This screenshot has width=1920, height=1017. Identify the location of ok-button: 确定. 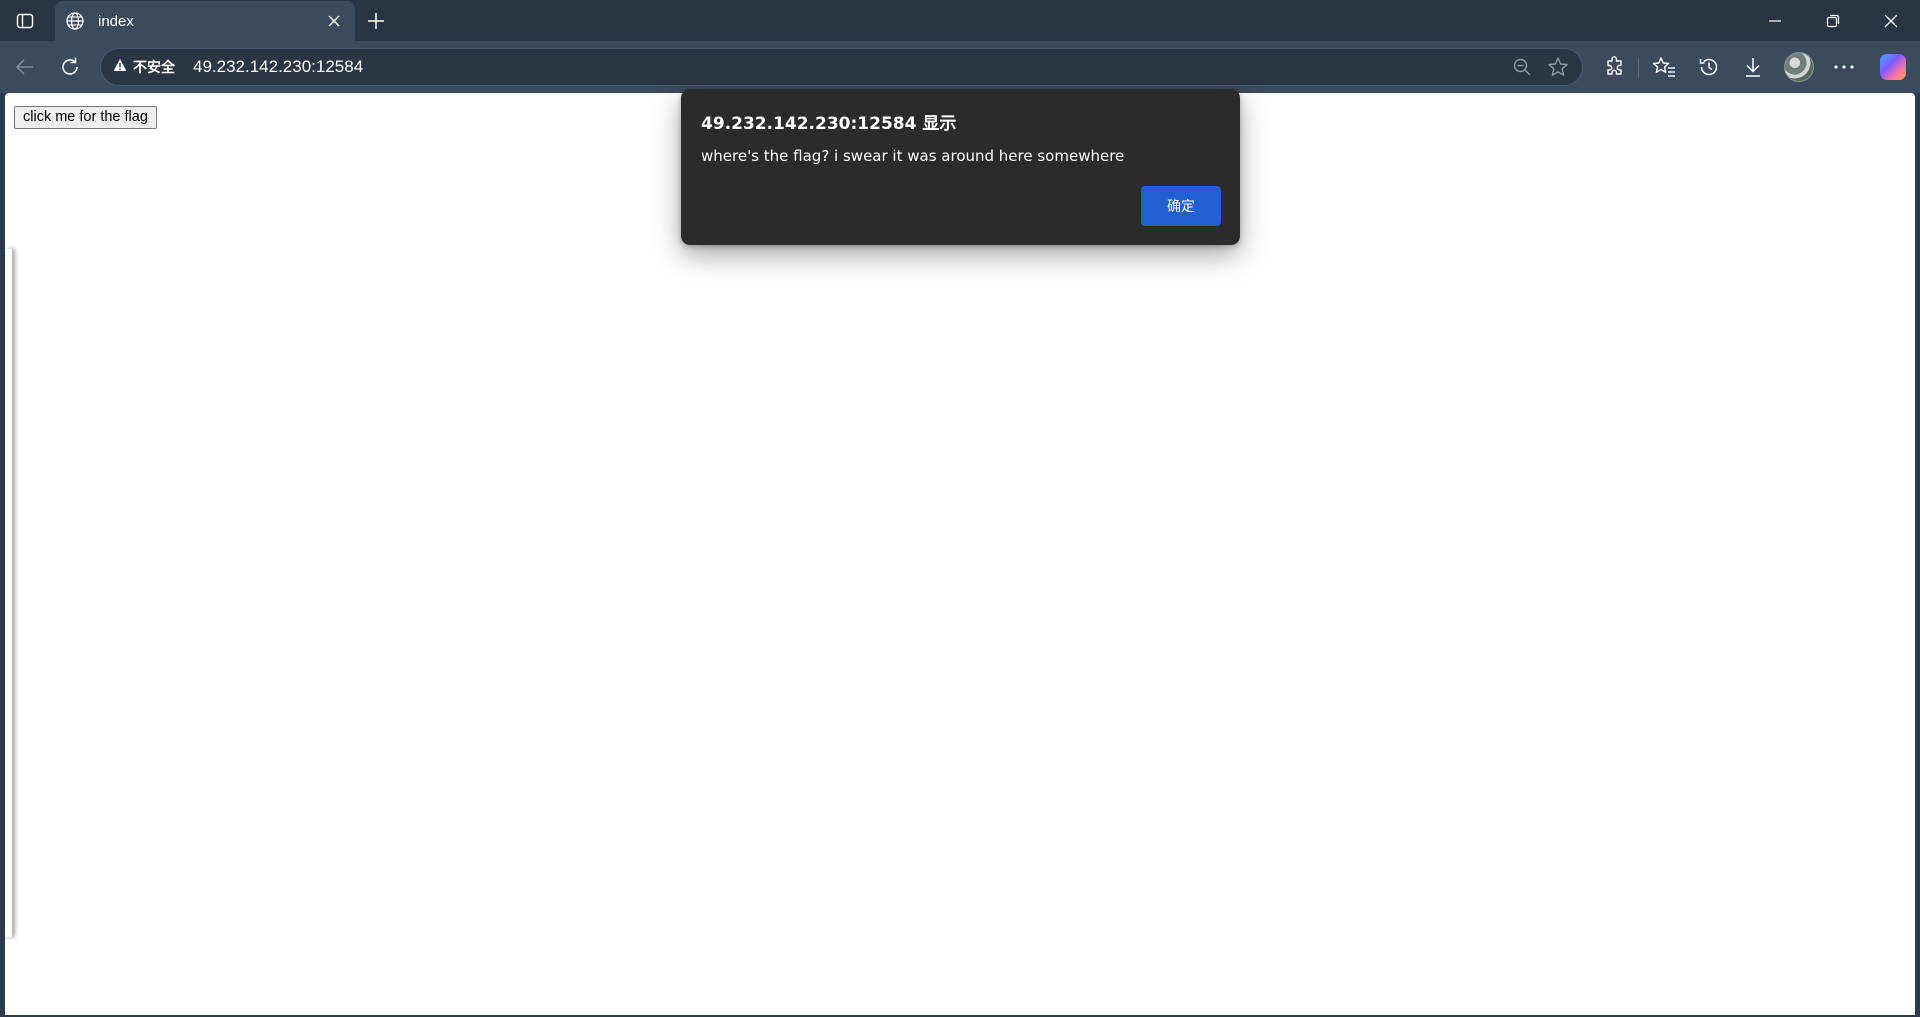
(1181, 206).